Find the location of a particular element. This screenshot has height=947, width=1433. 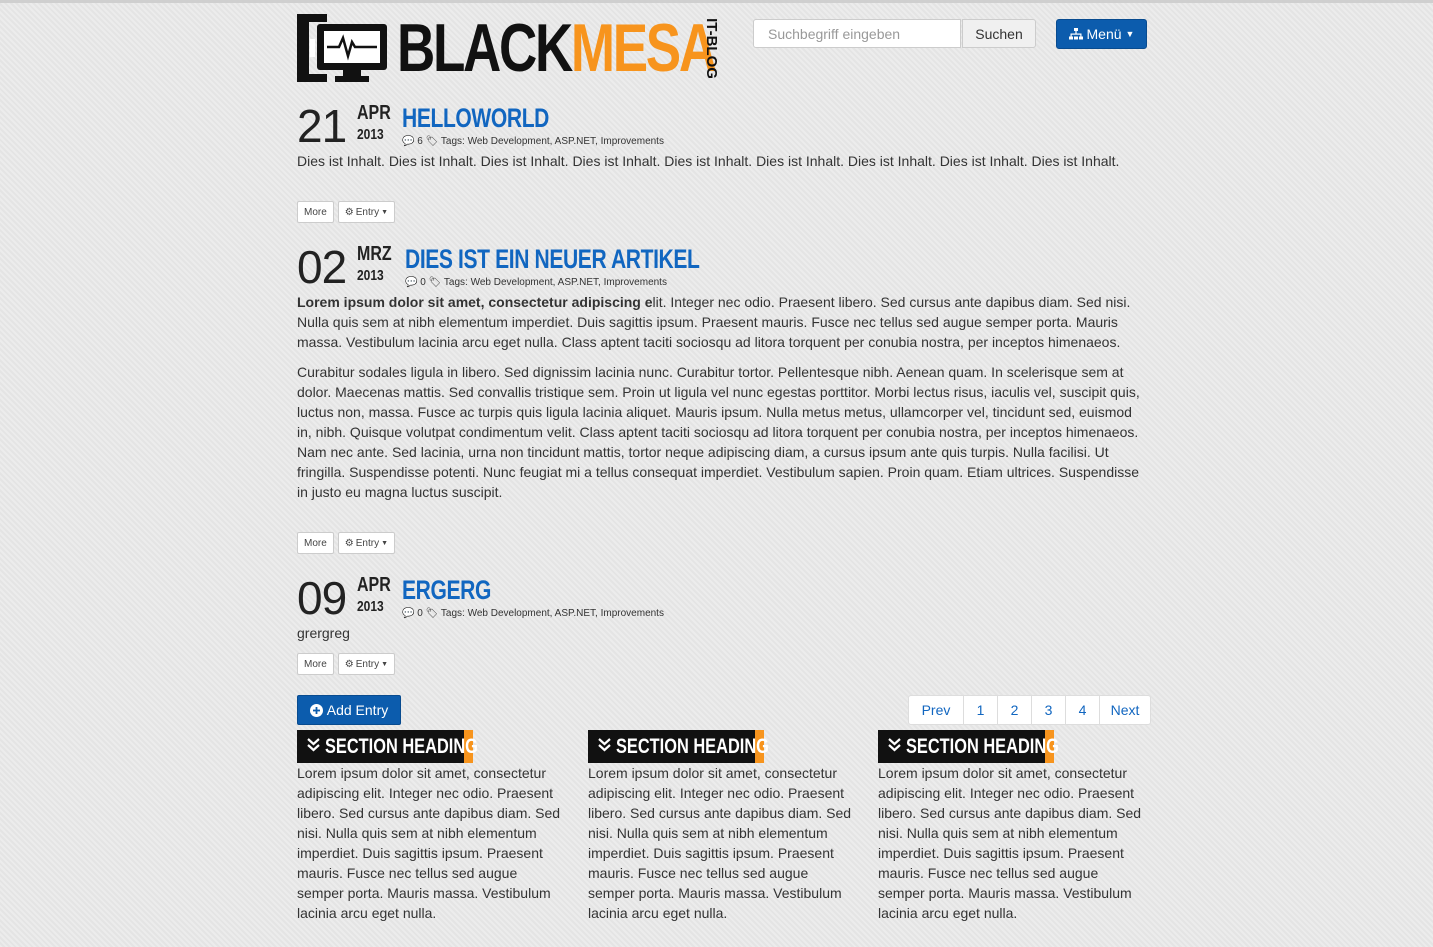

post-date-day: 09 is located at coordinates (322, 598).